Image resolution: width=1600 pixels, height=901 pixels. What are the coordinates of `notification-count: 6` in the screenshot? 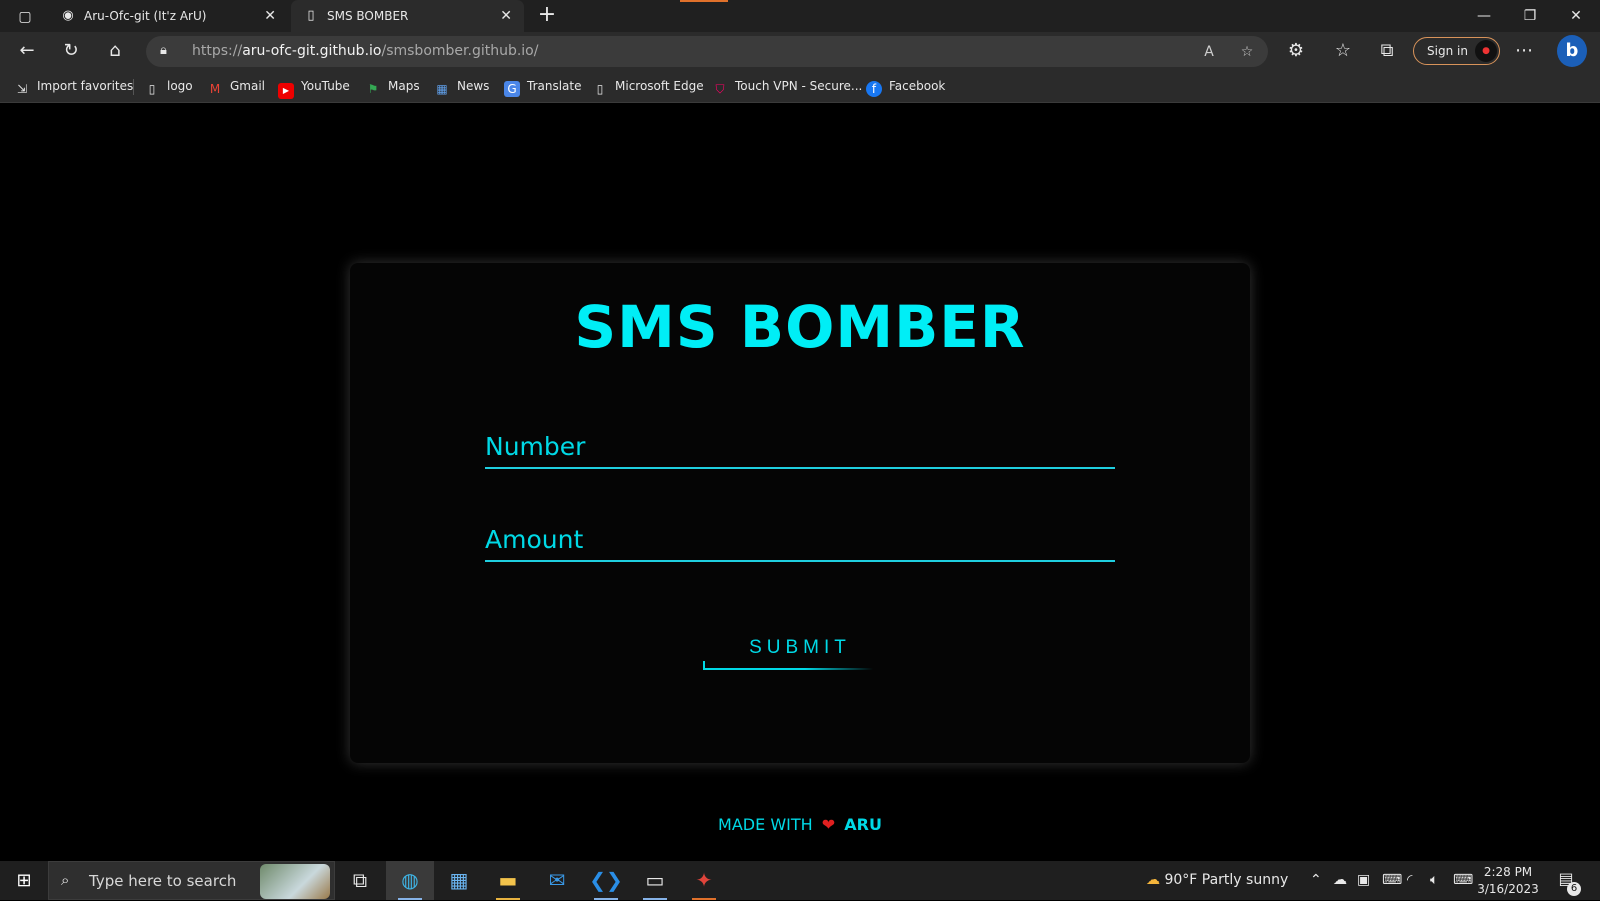 It's located at (1574, 889).